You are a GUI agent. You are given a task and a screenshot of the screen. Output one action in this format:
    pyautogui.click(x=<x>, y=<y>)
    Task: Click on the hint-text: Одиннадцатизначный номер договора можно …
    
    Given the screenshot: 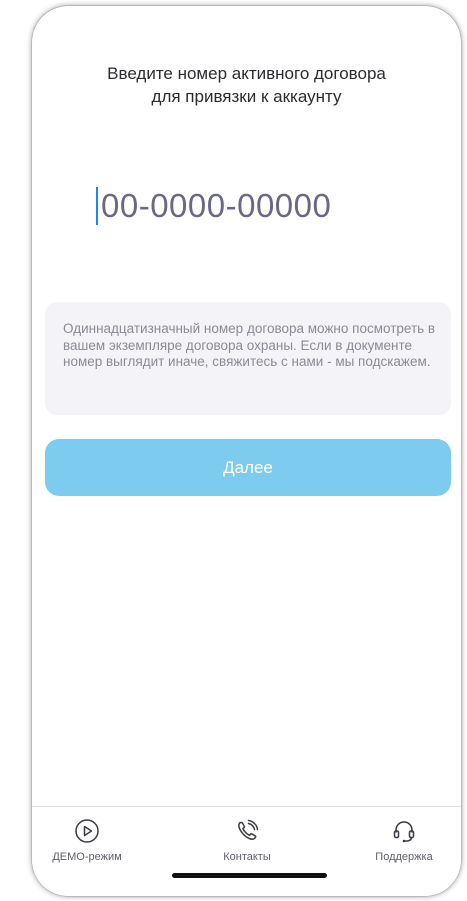 What is the action you would take?
    pyautogui.click(x=249, y=345)
    